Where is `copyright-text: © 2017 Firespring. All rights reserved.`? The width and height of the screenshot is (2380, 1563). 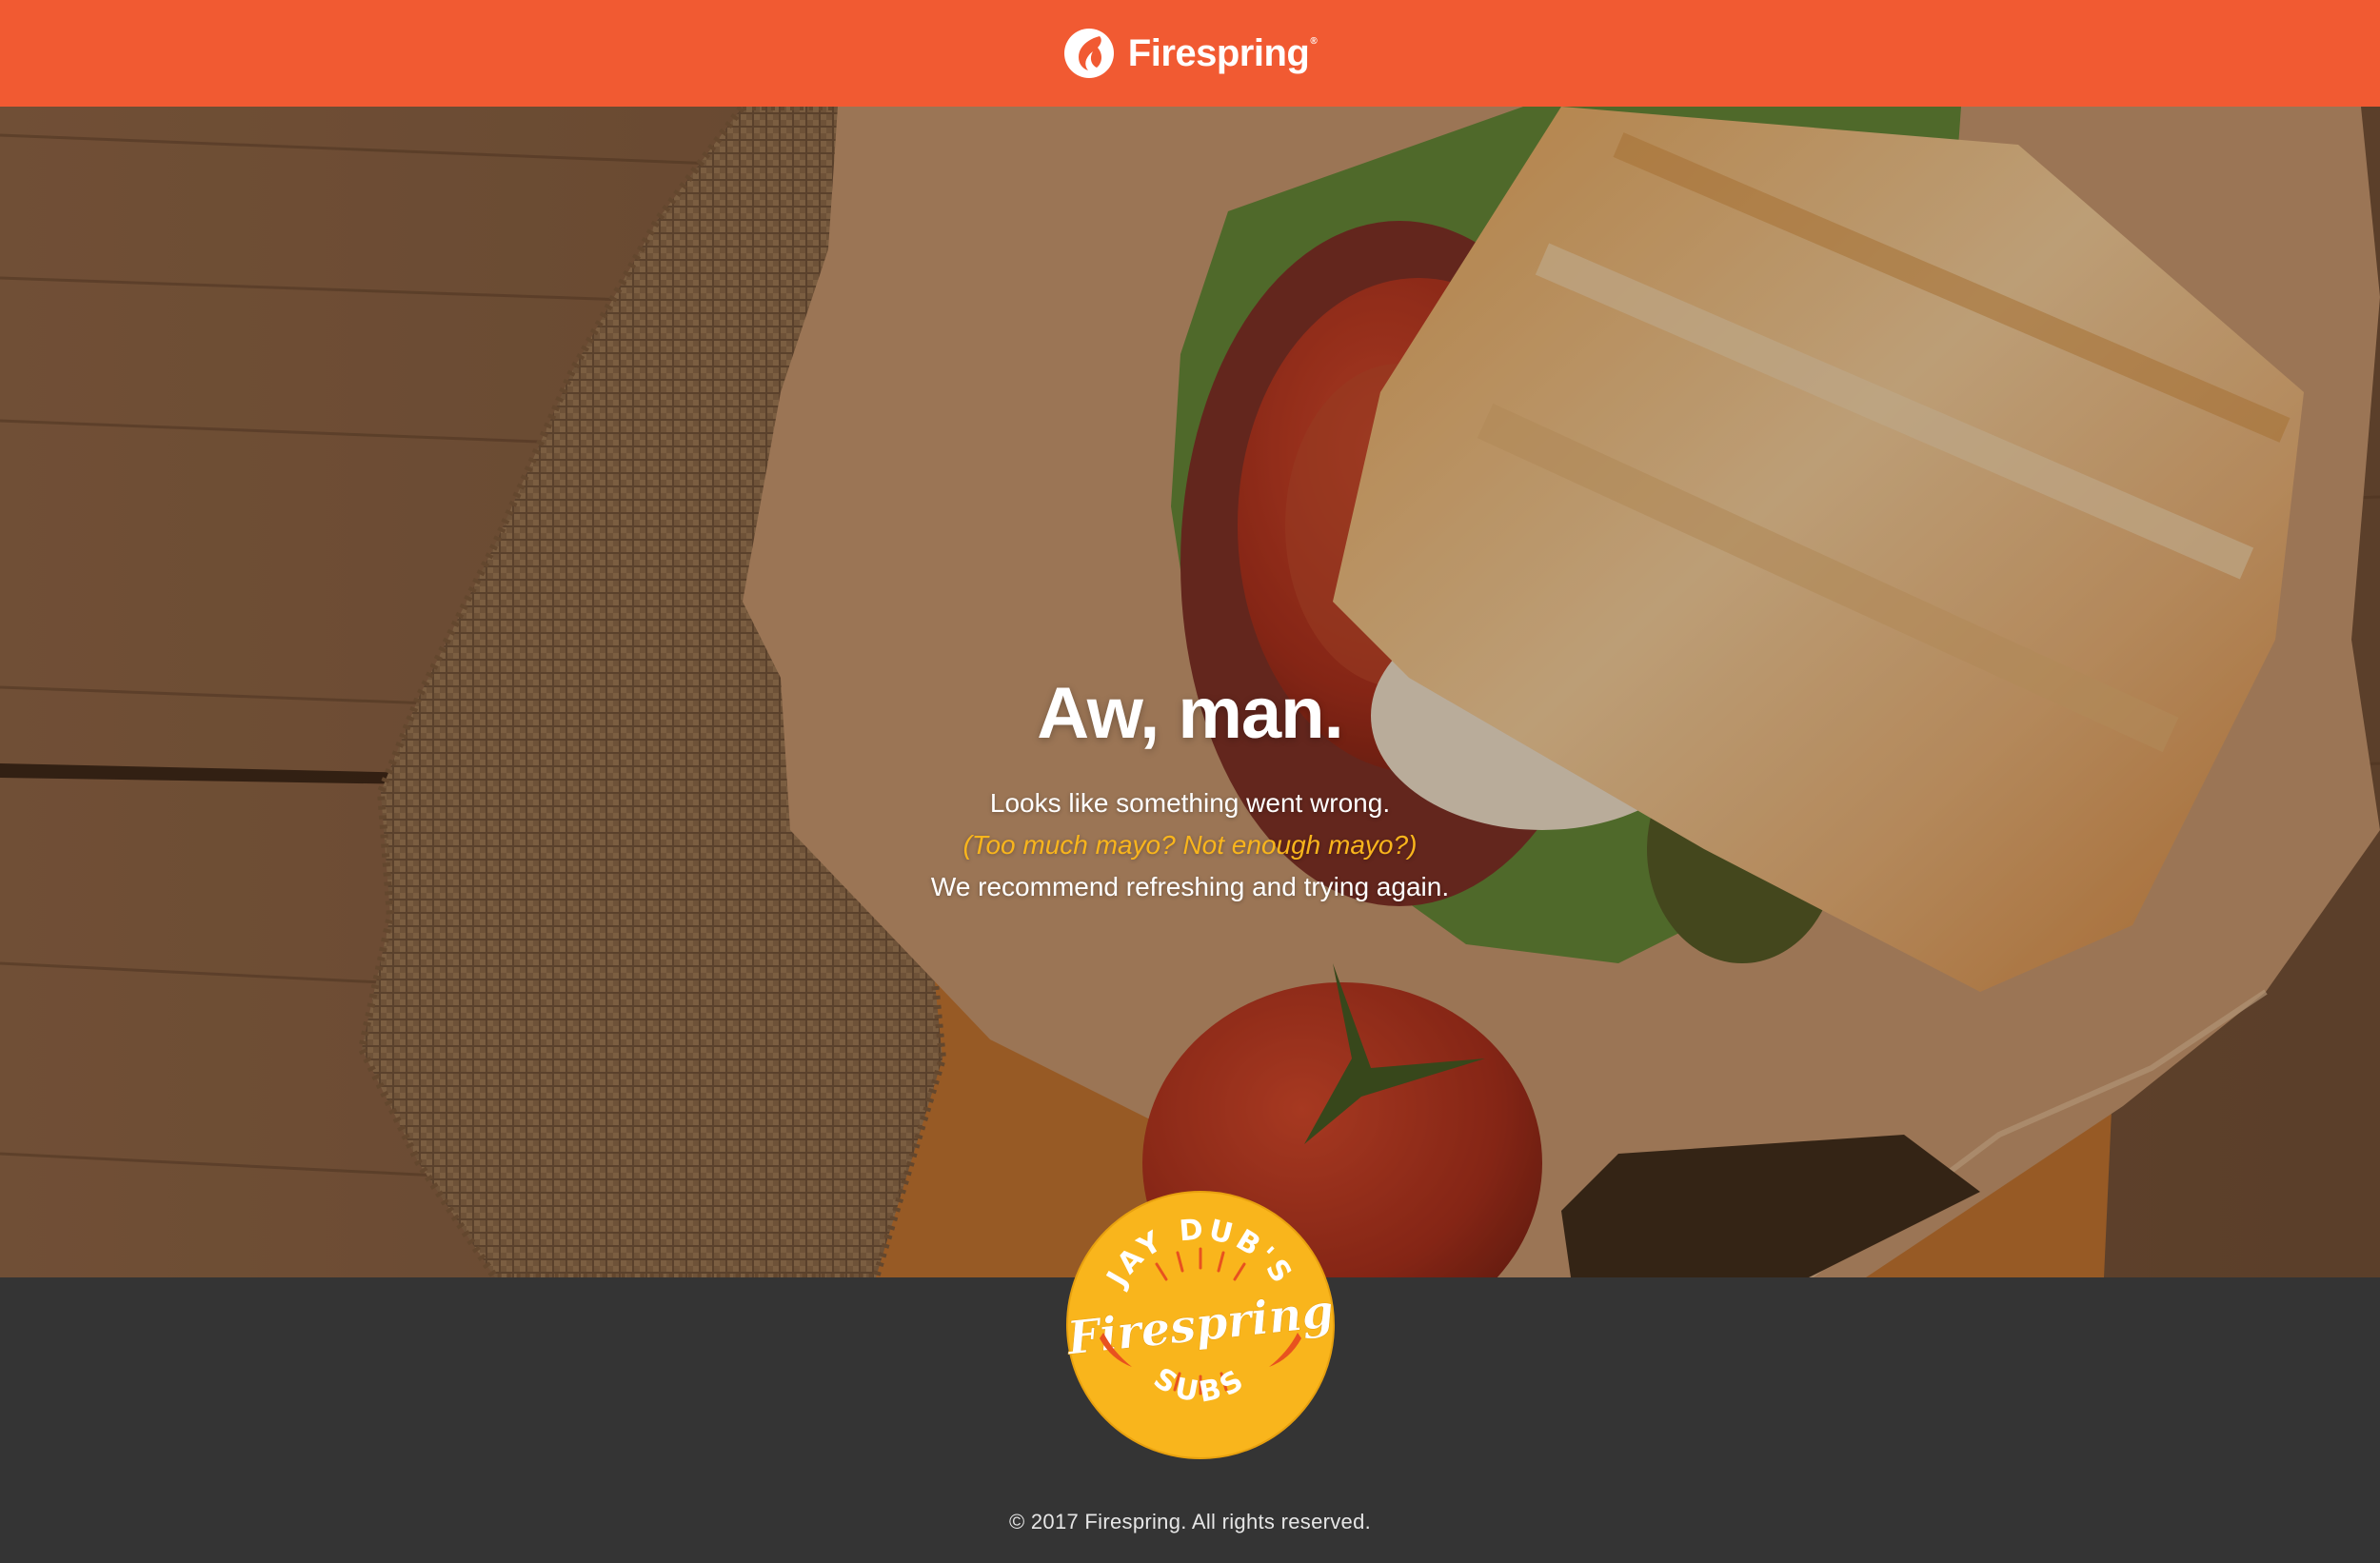 copyright-text: © 2017 Firespring. All rights reserved. is located at coordinates (1190, 1521).